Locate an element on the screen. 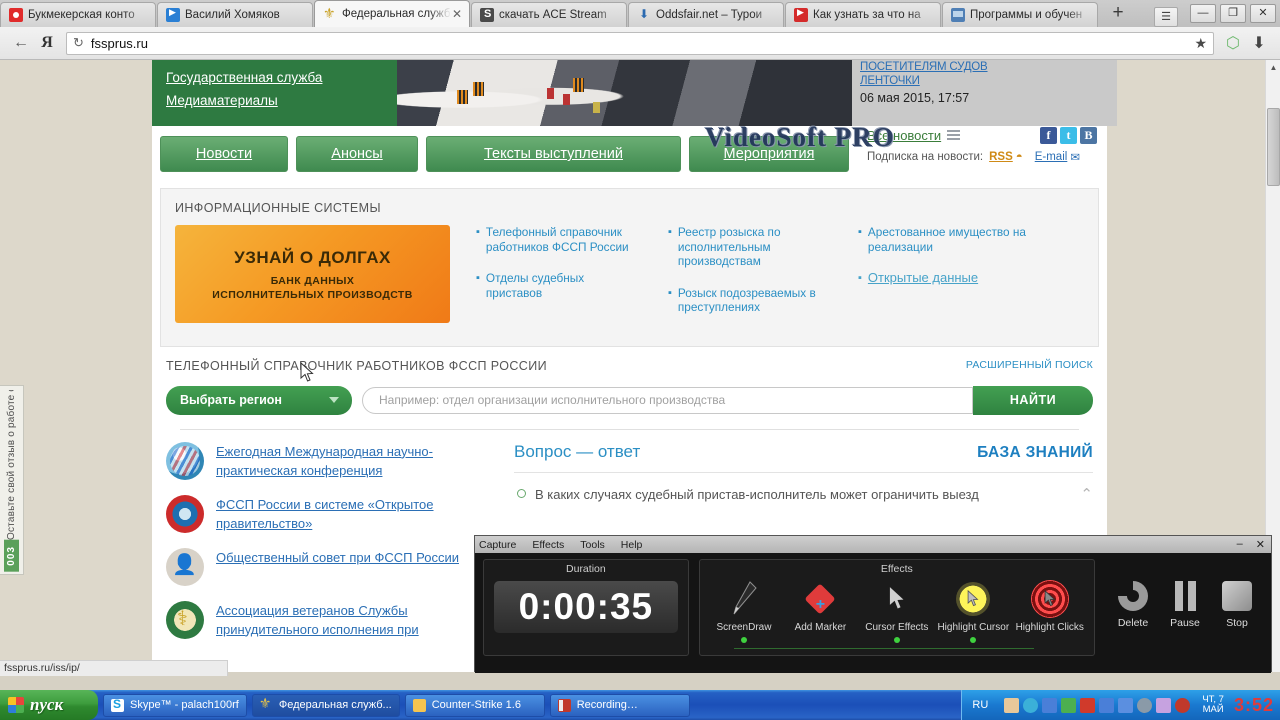  tray-icon-puzzle is located at coordinates (1050, 705).